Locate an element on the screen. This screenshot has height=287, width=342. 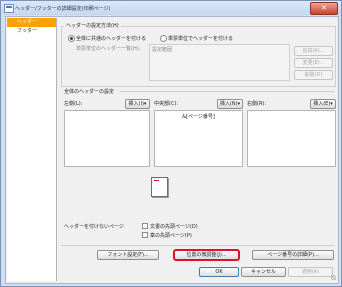
insert-right-button: 挿入(E)▾ is located at coordinates (323, 104).